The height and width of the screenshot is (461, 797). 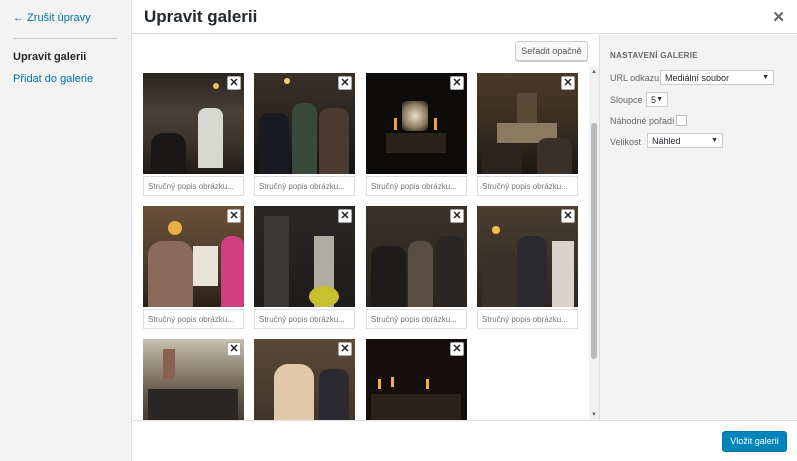 What do you see at coordinates (654, 55) in the screenshot?
I see `settings-heading: NASTAVENÍ GALERIE` at bounding box center [654, 55].